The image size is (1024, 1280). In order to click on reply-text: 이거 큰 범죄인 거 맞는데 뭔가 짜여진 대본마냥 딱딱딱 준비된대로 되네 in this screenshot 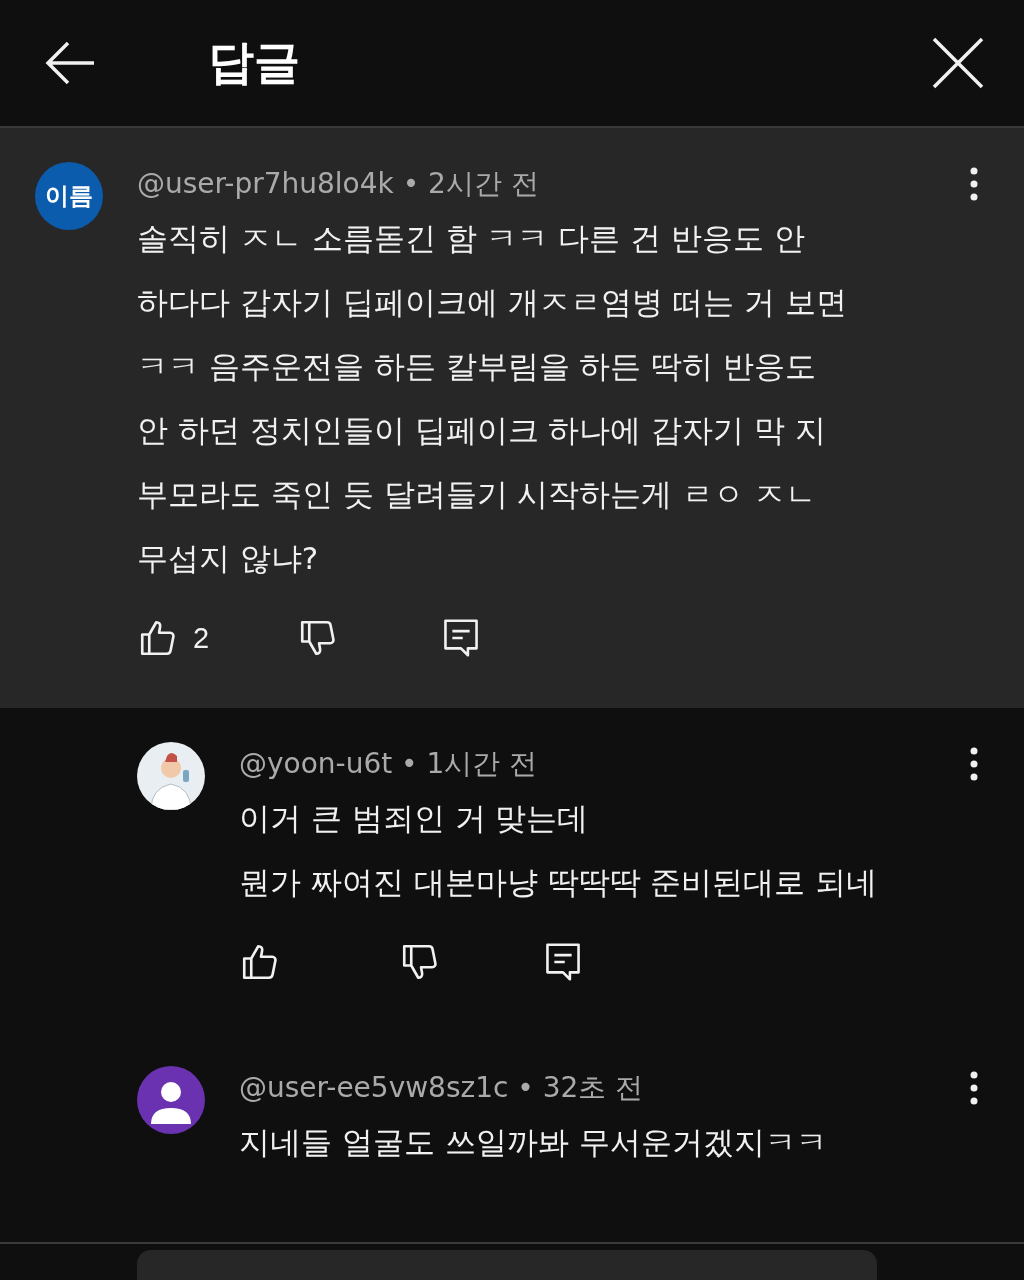, I will do `click(559, 850)`.